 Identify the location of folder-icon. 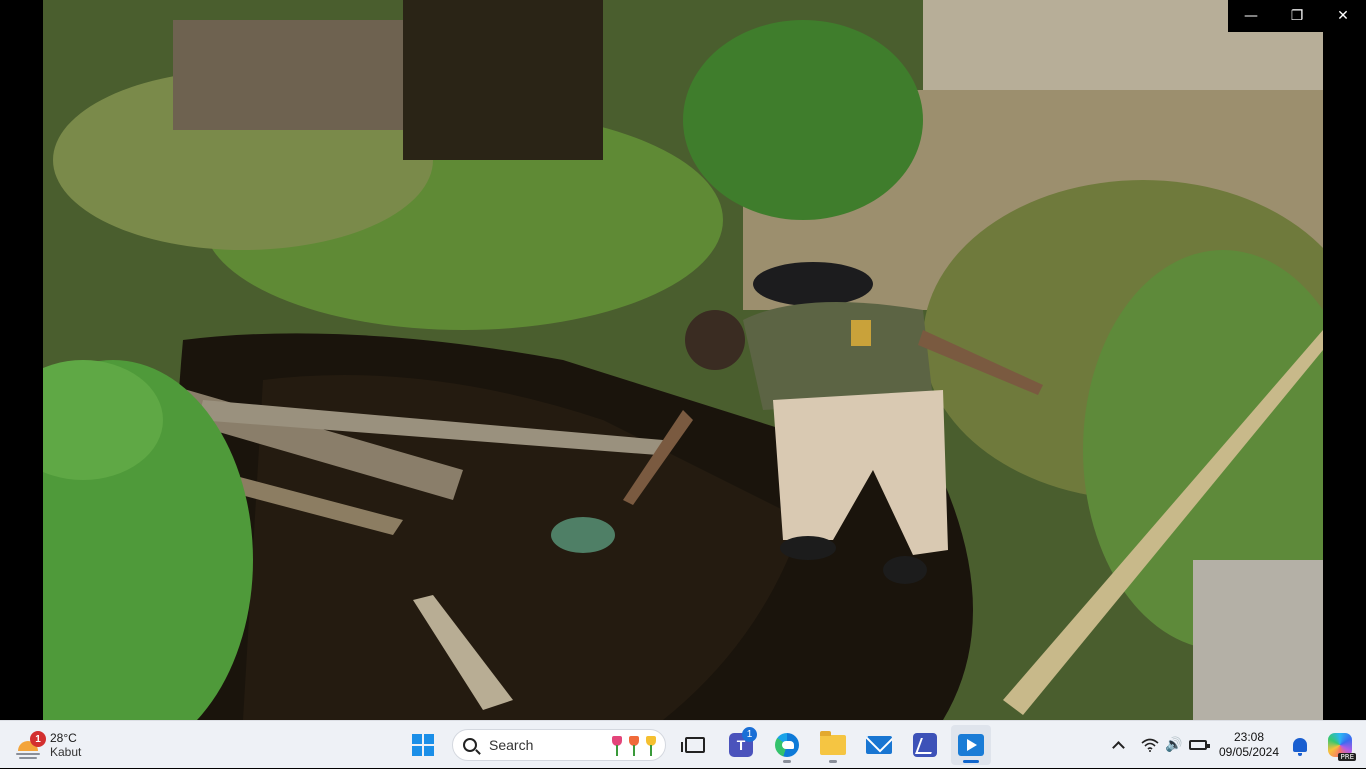
(833, 743).